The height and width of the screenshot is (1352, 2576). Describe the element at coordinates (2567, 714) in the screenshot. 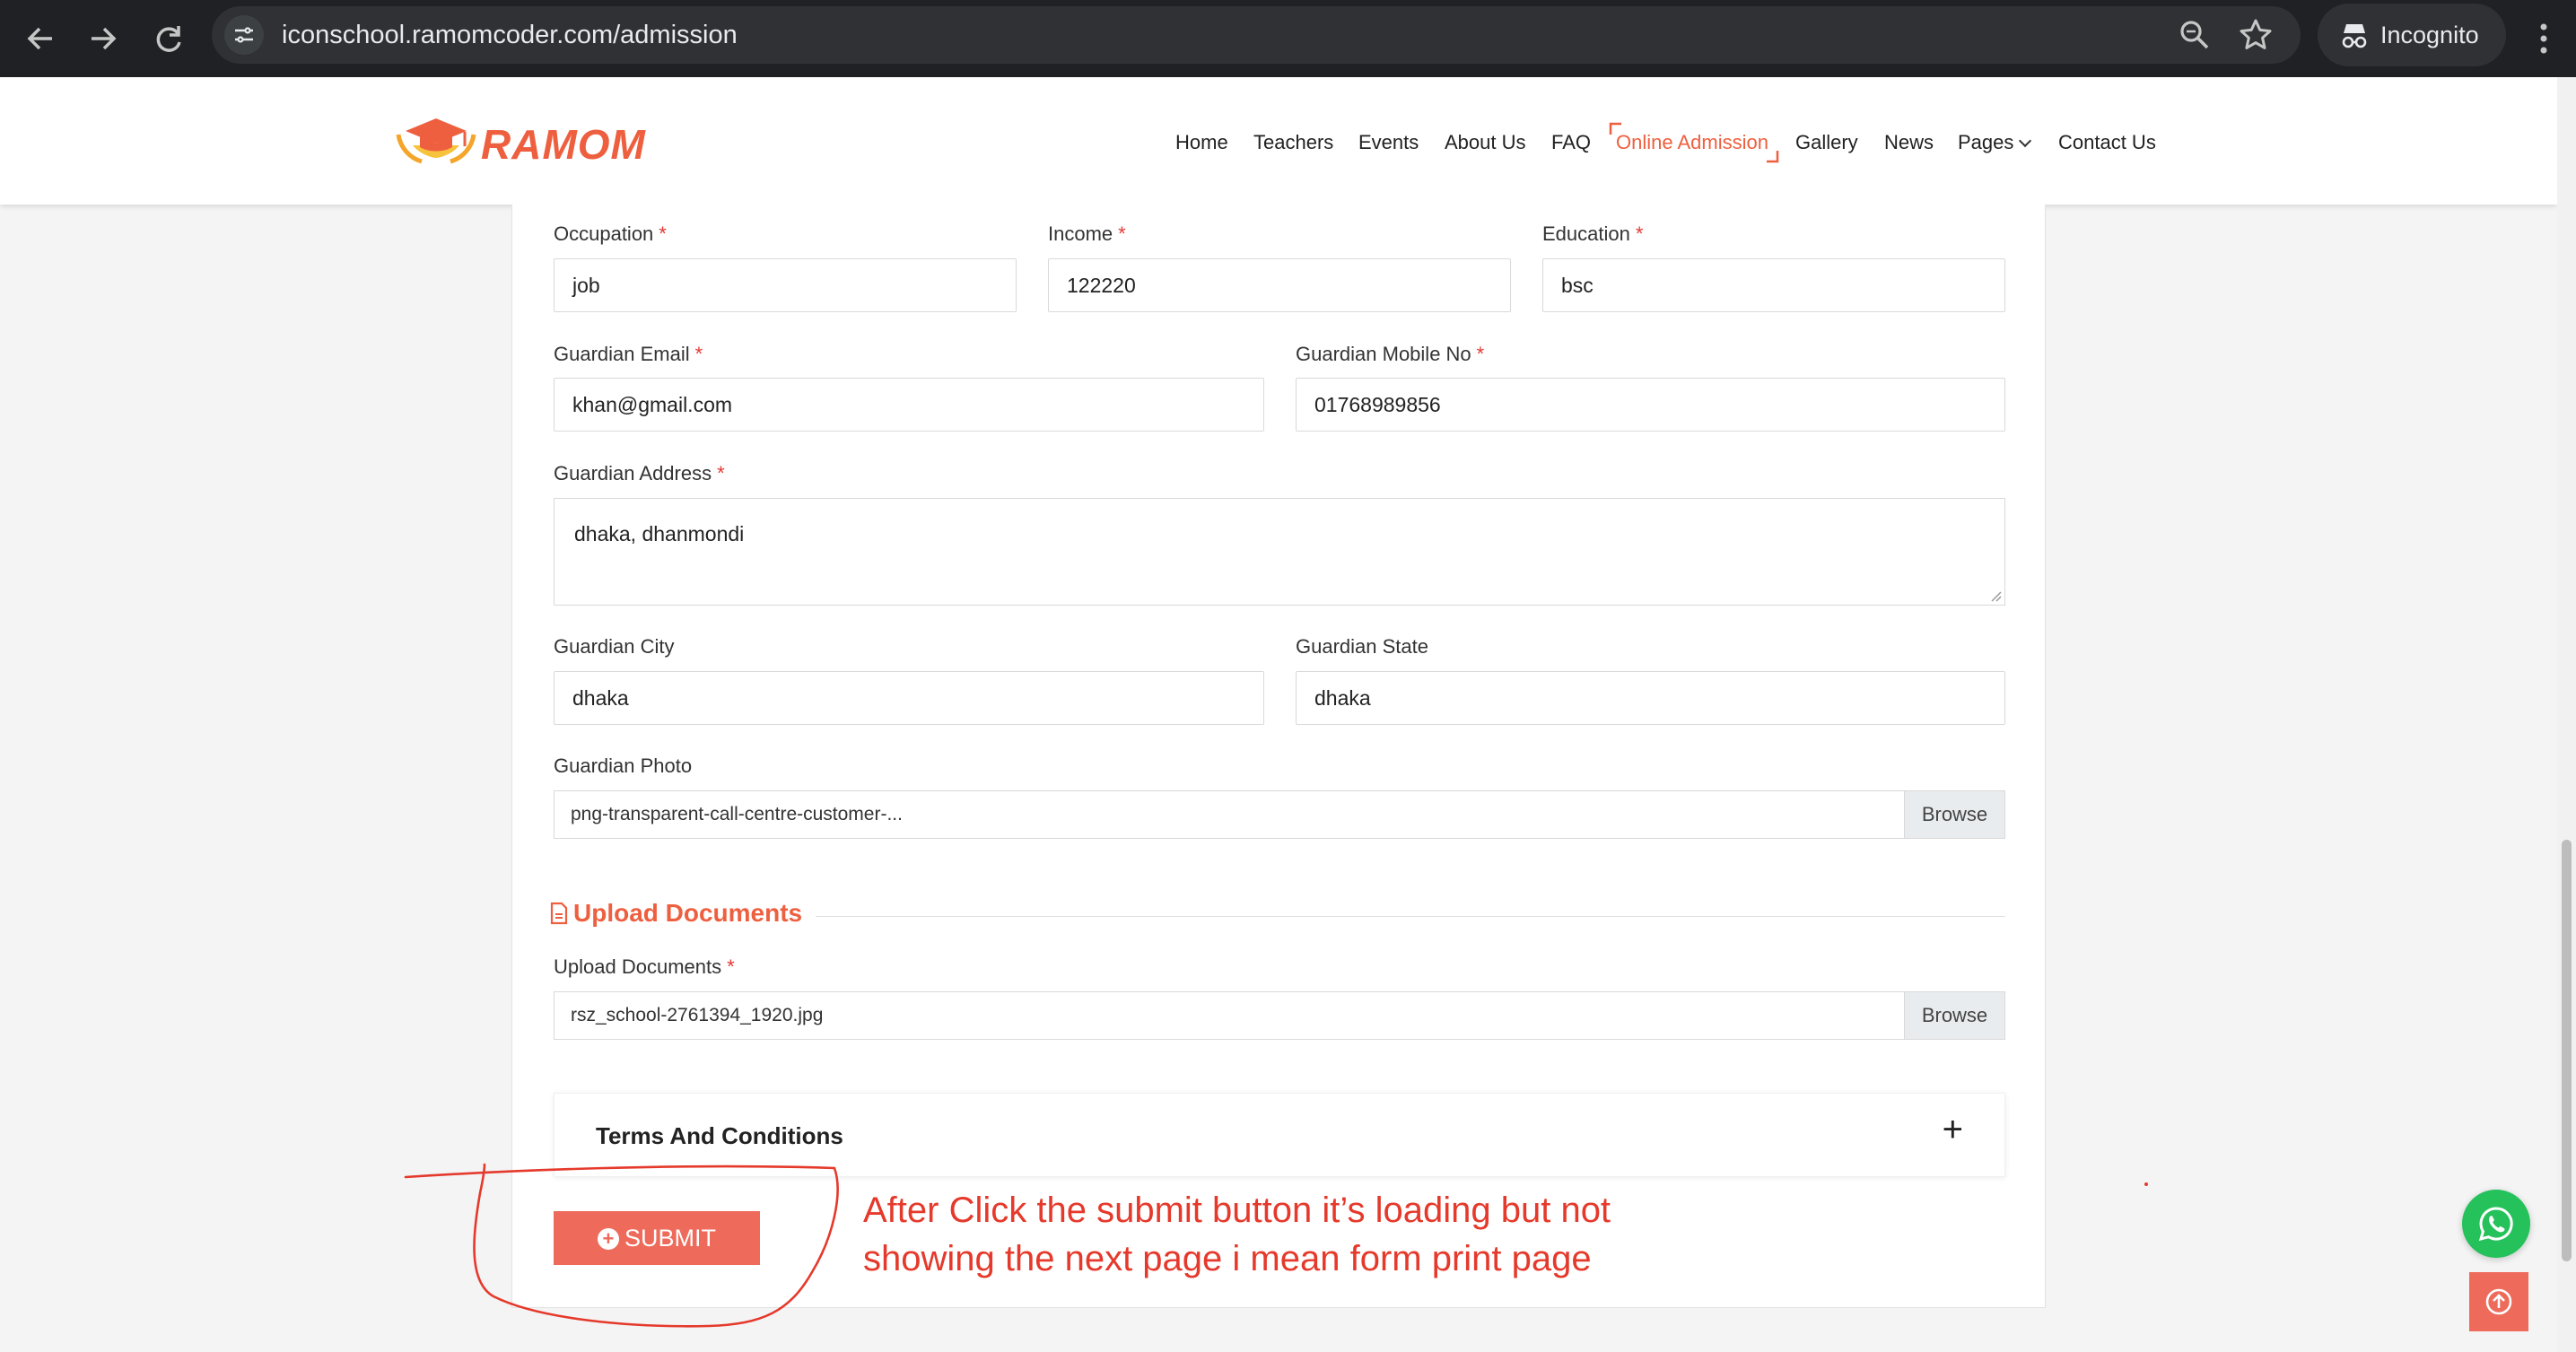

I see `page-scrollbar` at that location.